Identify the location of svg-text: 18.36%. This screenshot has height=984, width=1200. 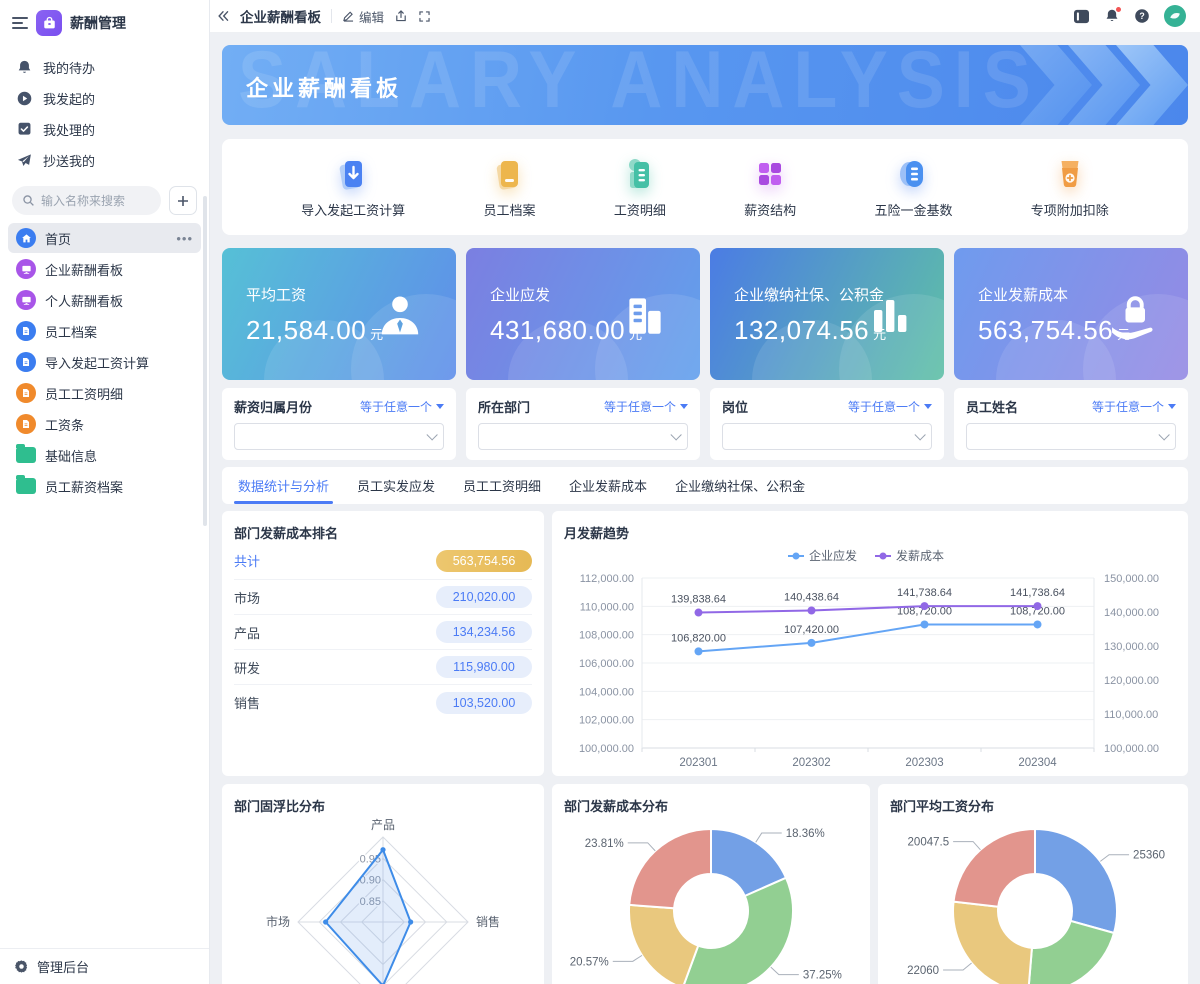
(805, 834).